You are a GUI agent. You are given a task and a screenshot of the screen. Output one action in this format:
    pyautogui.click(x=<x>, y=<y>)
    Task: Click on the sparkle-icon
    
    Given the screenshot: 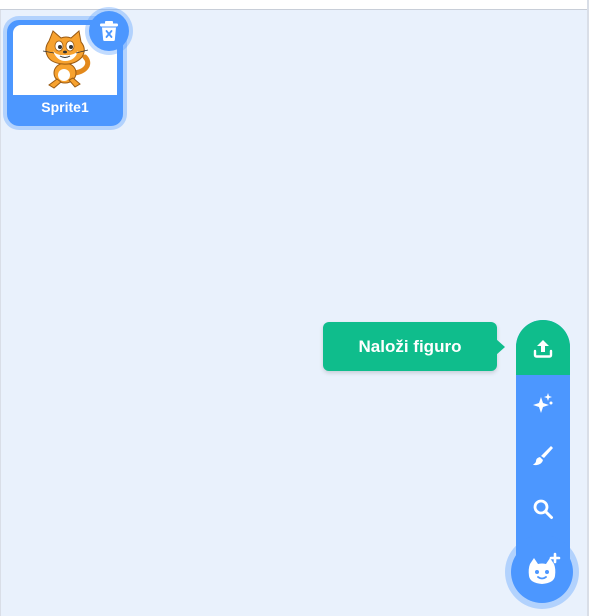 What is the action you would take?
    pyautogui.click(x=543, y=403)
    